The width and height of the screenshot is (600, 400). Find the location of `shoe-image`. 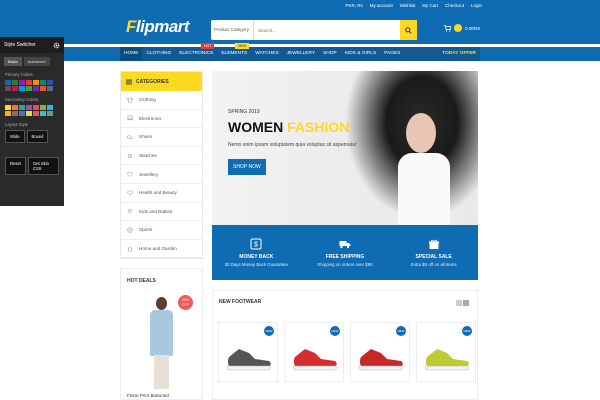

shoe-image is located at coordinates (447, 360).